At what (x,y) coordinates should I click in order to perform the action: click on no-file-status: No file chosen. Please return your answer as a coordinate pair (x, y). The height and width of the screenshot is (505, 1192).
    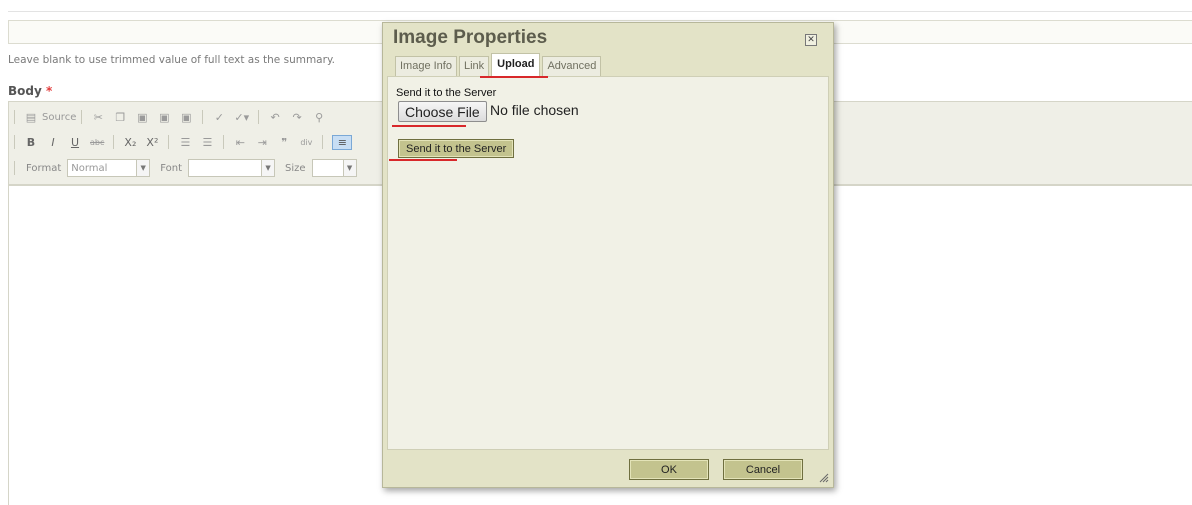
    Looking at the image, I should click on (534, 110).